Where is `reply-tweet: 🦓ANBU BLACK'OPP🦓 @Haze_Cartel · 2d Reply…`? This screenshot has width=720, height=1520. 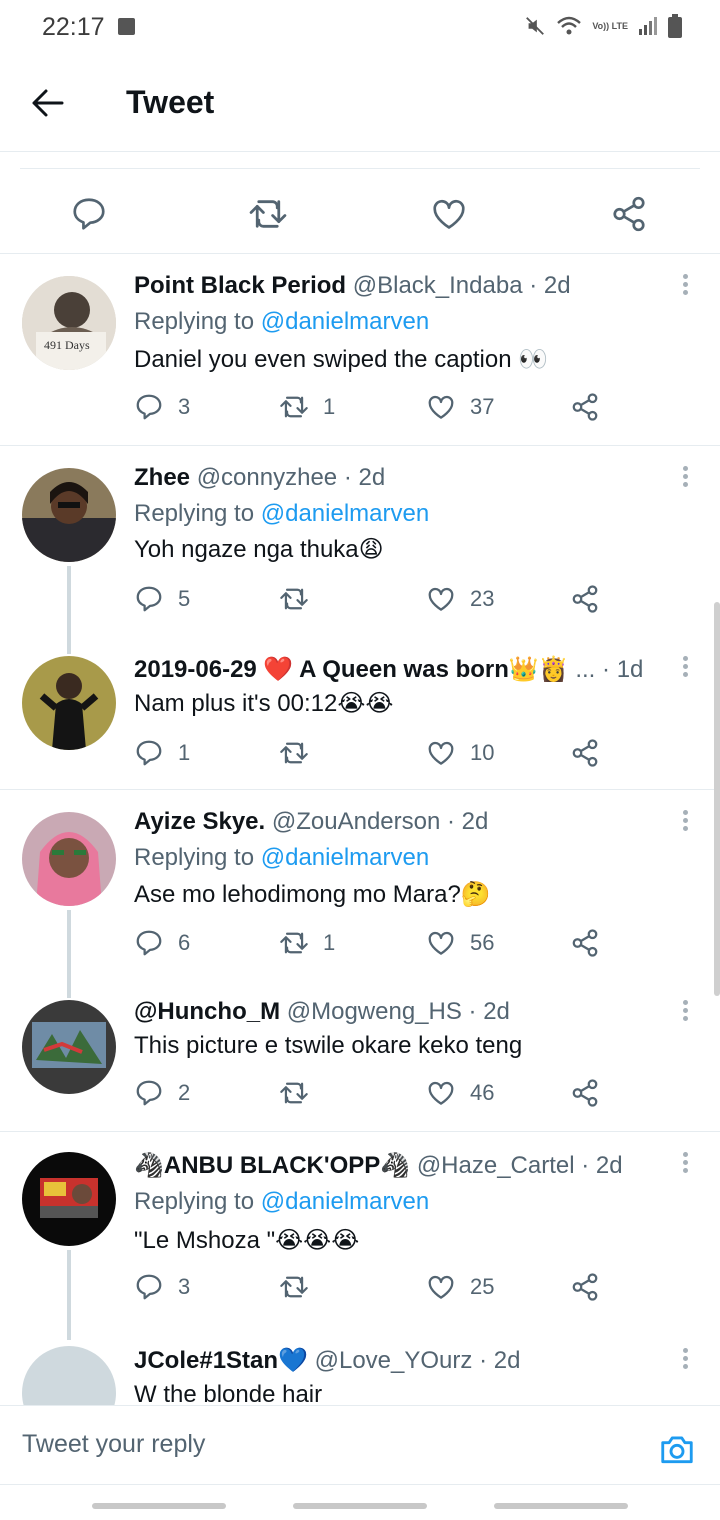 reply-tweet: 🦓ANBU BLACK'OPP🦓 @Haze_Cartel · 2d Reply… is located at coordinates (360, 1236).